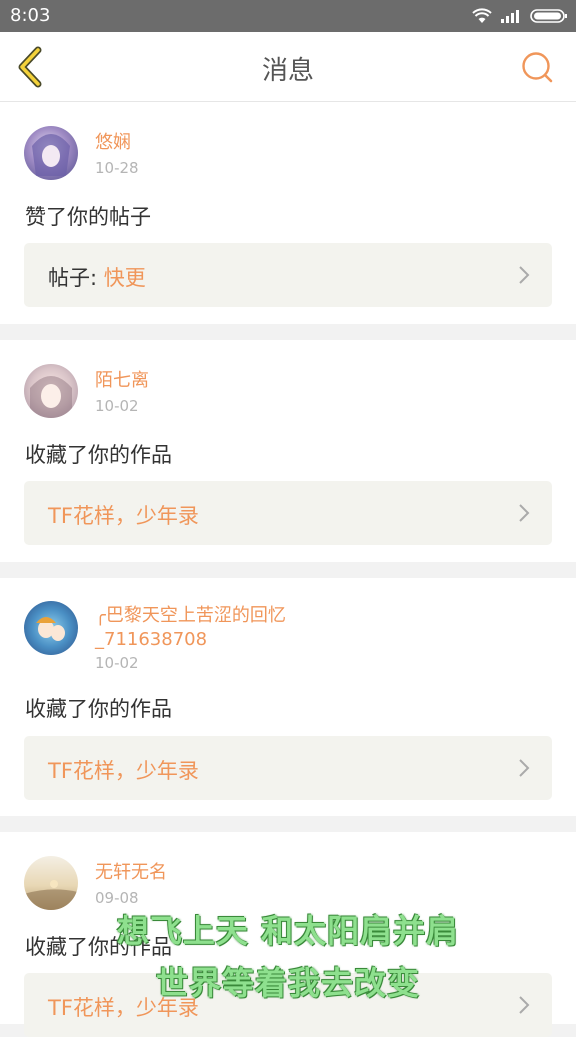 The image size is (576, 1037). I want to click on wifi-icon, so click(482, 15).